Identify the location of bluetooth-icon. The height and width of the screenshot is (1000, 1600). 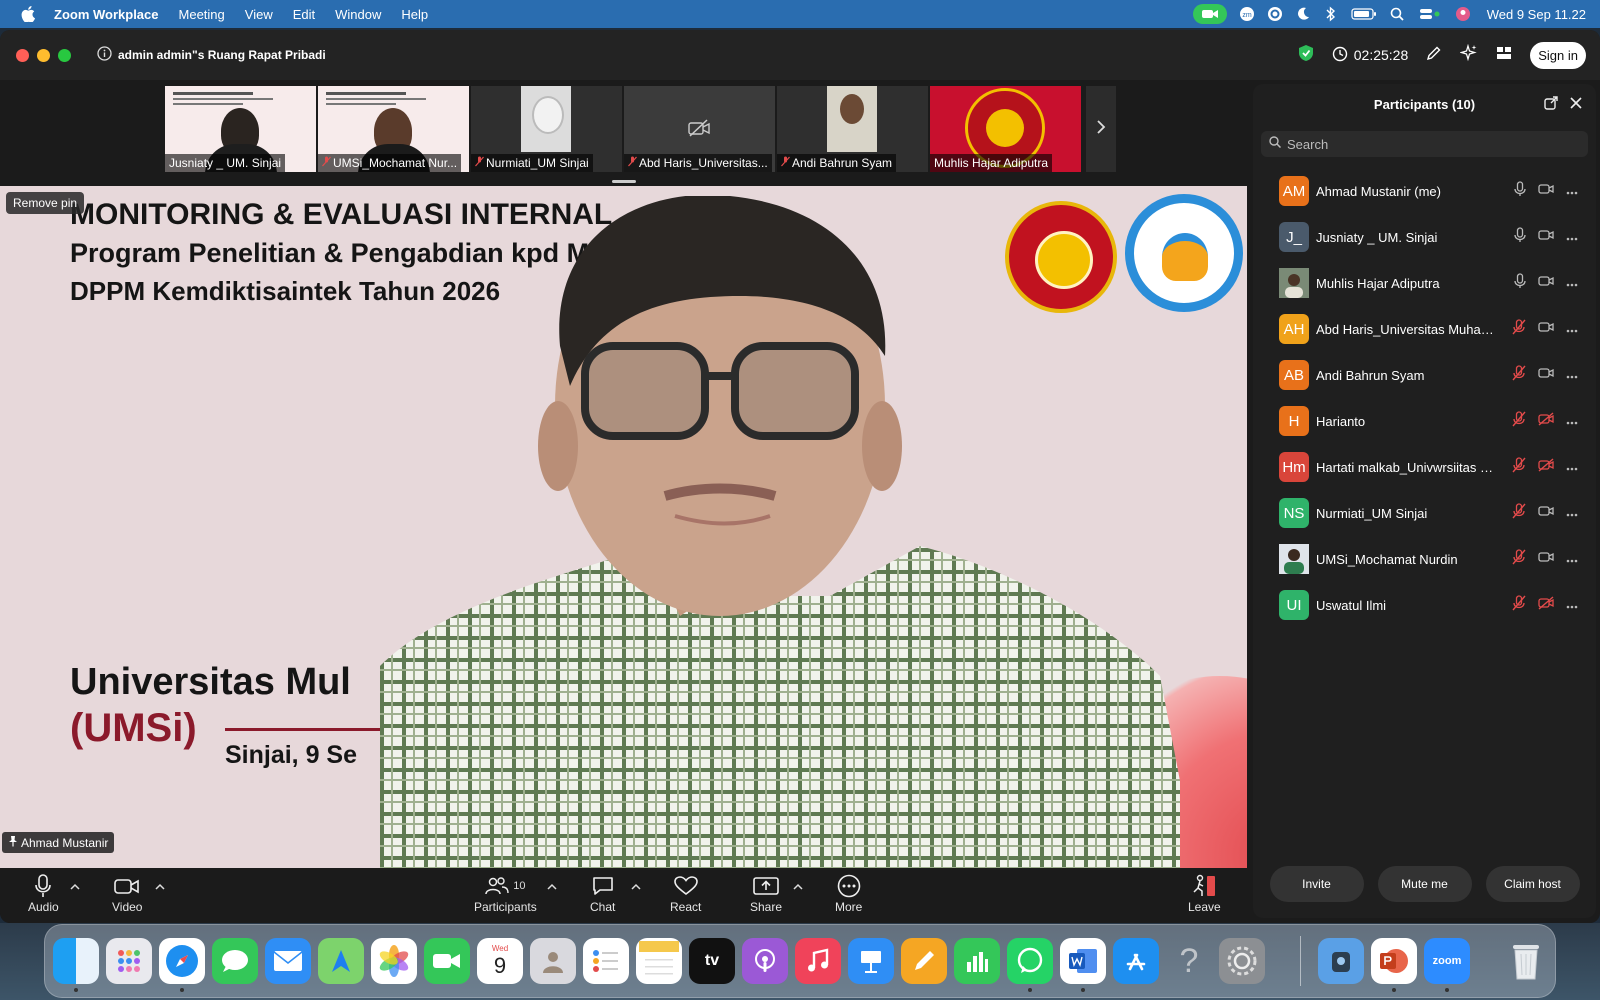
(1331, 14).